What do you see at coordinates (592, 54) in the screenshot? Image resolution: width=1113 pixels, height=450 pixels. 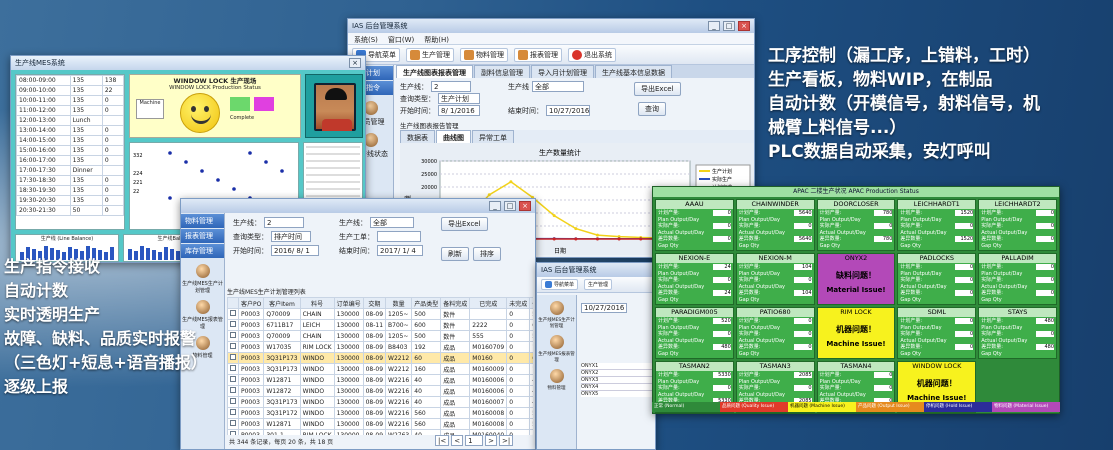 I see `exit-button: 退出系统` at bounding box center [592, 54].